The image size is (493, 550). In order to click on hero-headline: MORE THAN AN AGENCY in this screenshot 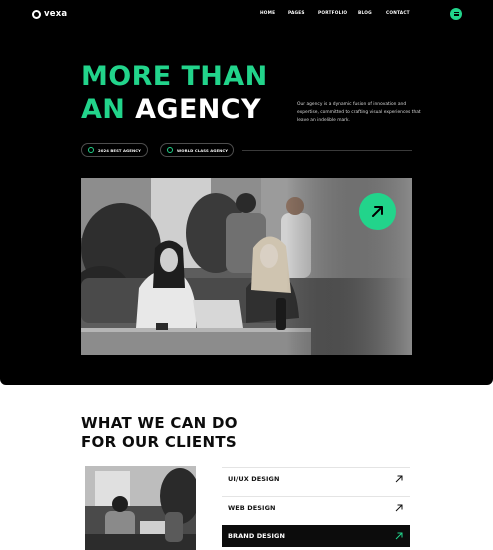, I will do `click(174, 93)`.